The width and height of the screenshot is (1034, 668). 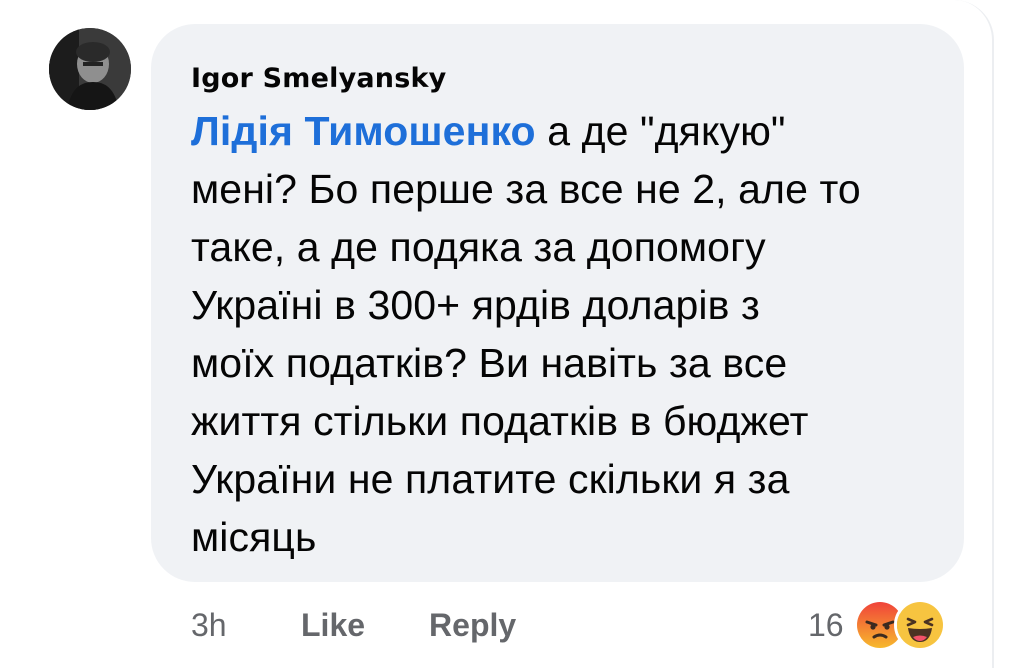 I want to click on reply-button: Reply, so click(x=472, y=625).